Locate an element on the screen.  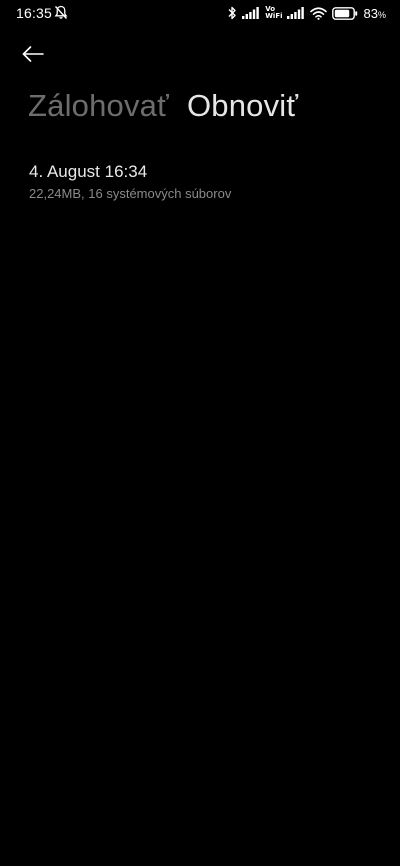
status-icons: Vo WiFi 83% is located at coordinates (306, 13).